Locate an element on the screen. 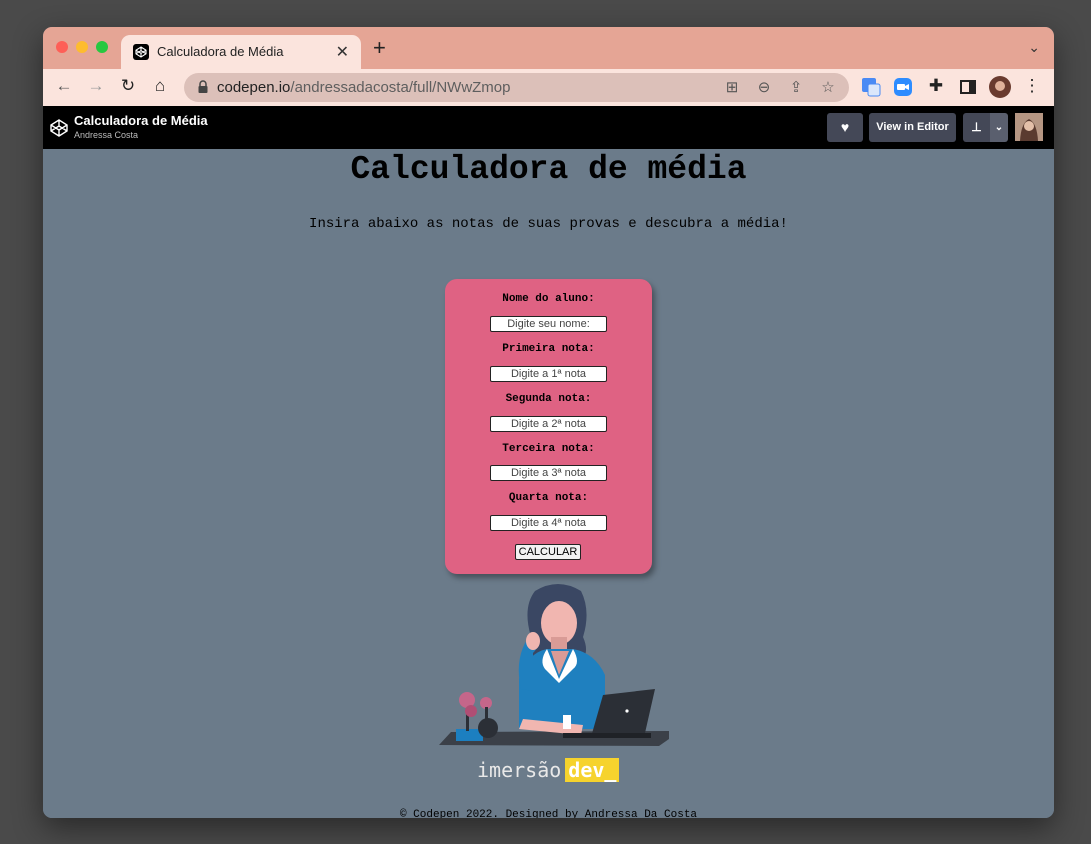 This screenshot has height=844, width=1091. back-icon: ← is located at coordinates (64, 86).